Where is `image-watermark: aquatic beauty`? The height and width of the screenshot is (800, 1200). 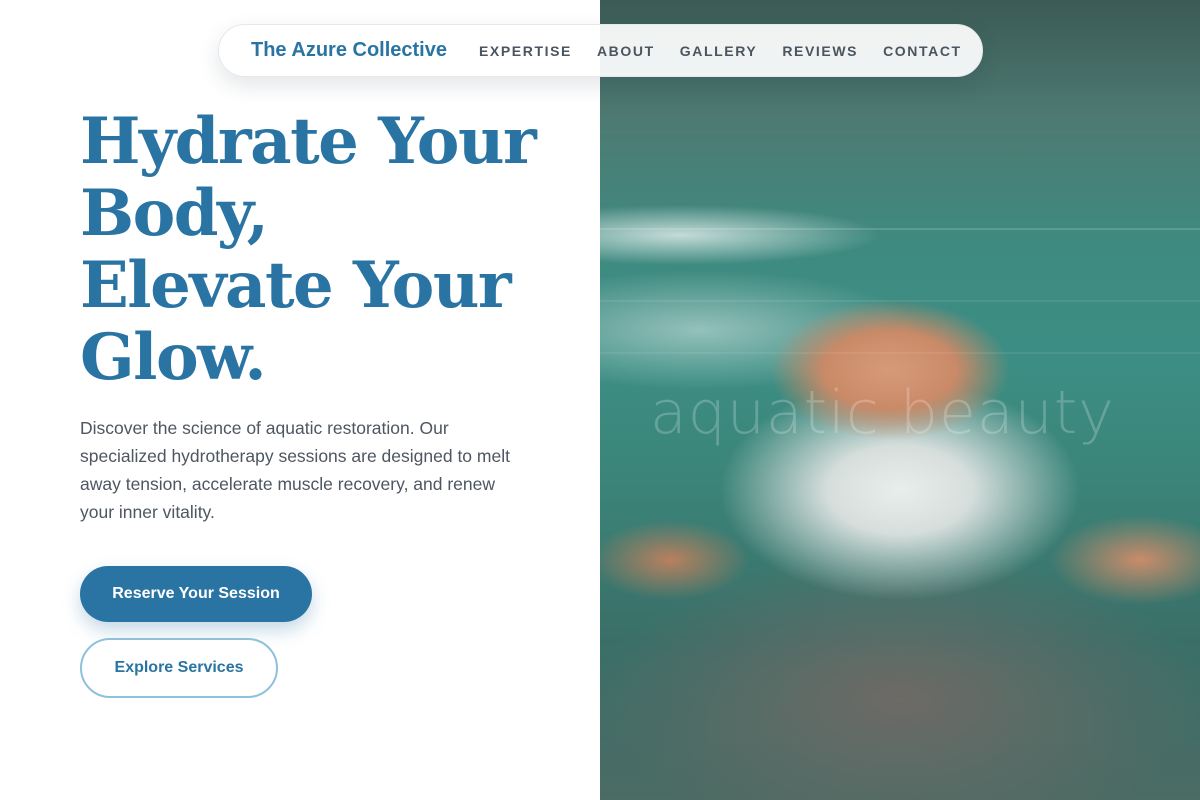
image-watermark: aquatic beauty is located at coordinates (882, 413).